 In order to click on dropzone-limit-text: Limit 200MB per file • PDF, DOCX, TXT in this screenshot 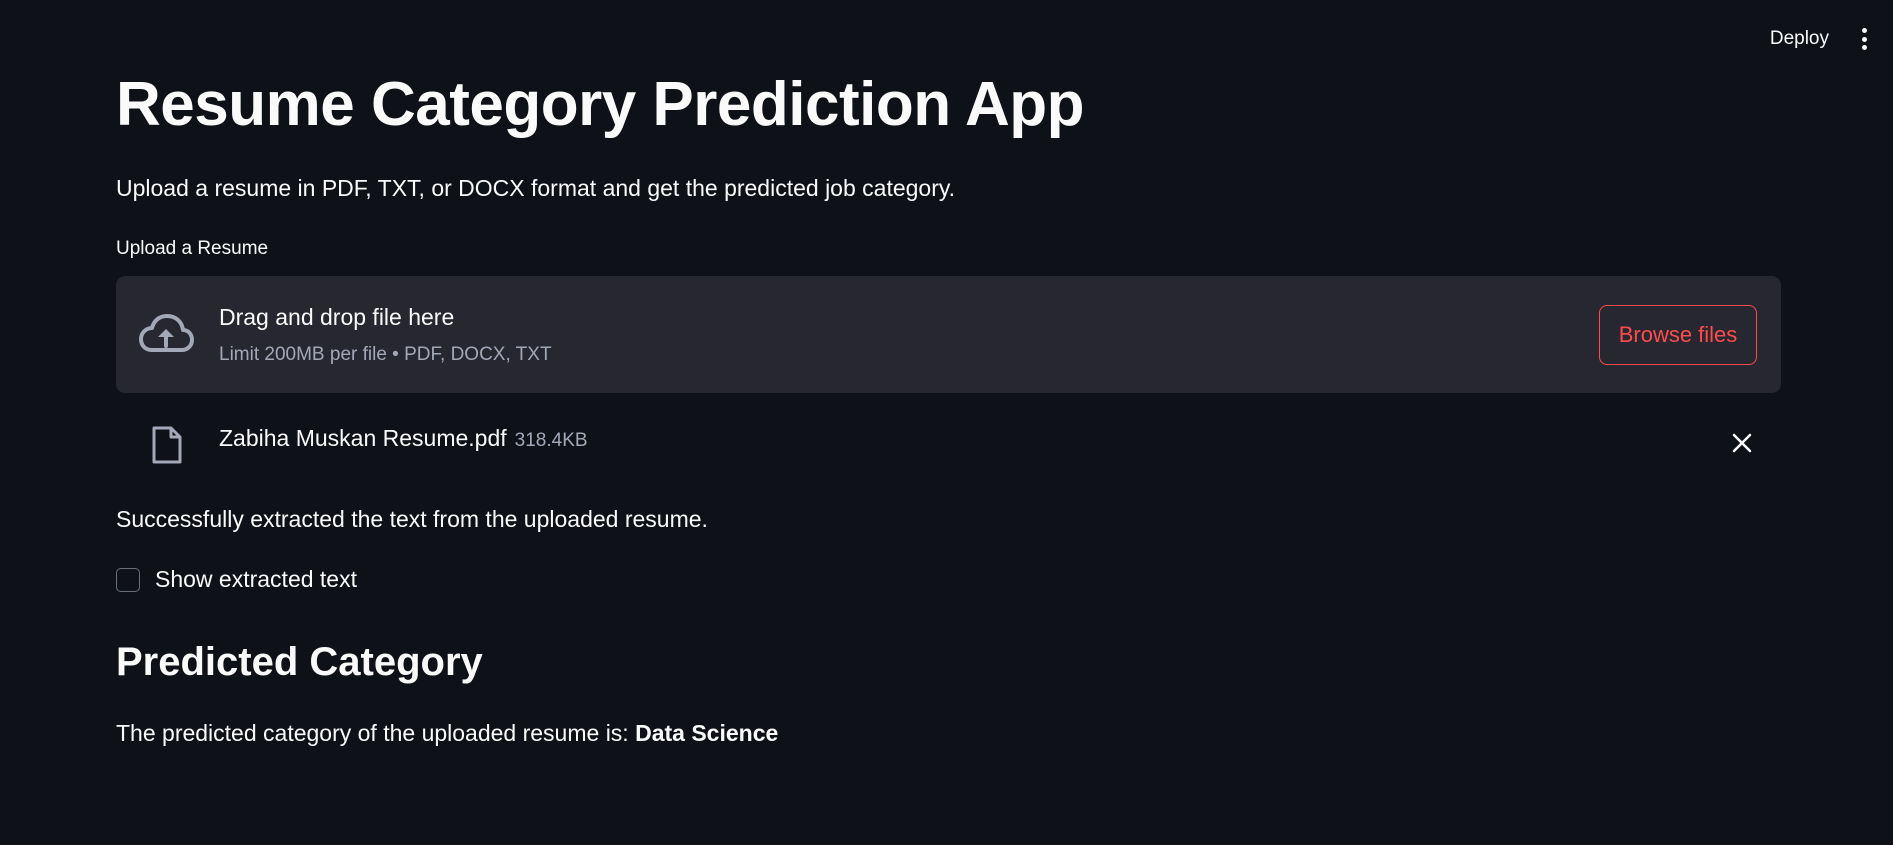, I will do `click(385, 354)`.